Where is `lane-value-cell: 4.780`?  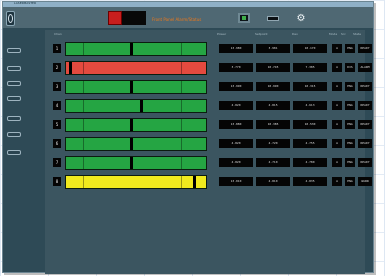 lane-value-cell: 4.780 is located at coordinates (310, 162).